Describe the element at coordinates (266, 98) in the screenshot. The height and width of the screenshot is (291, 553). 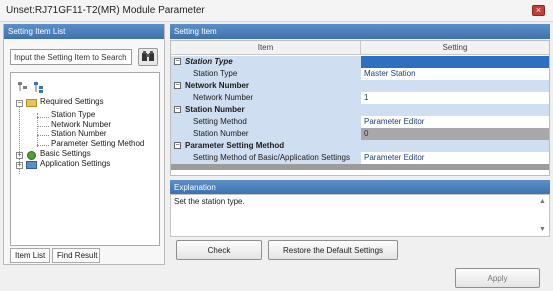
I see `item-label: Network Number` at that location.